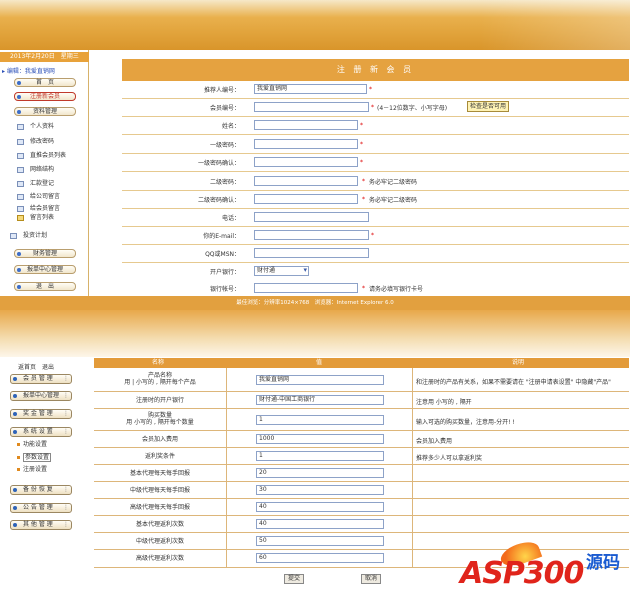 This screenshot has height=594, width=630. What do you see at coordinates (44, 57) in the screenshot?
I see `date-bar: 2013年2月20日 星期三` at bounding box center [44, 57].